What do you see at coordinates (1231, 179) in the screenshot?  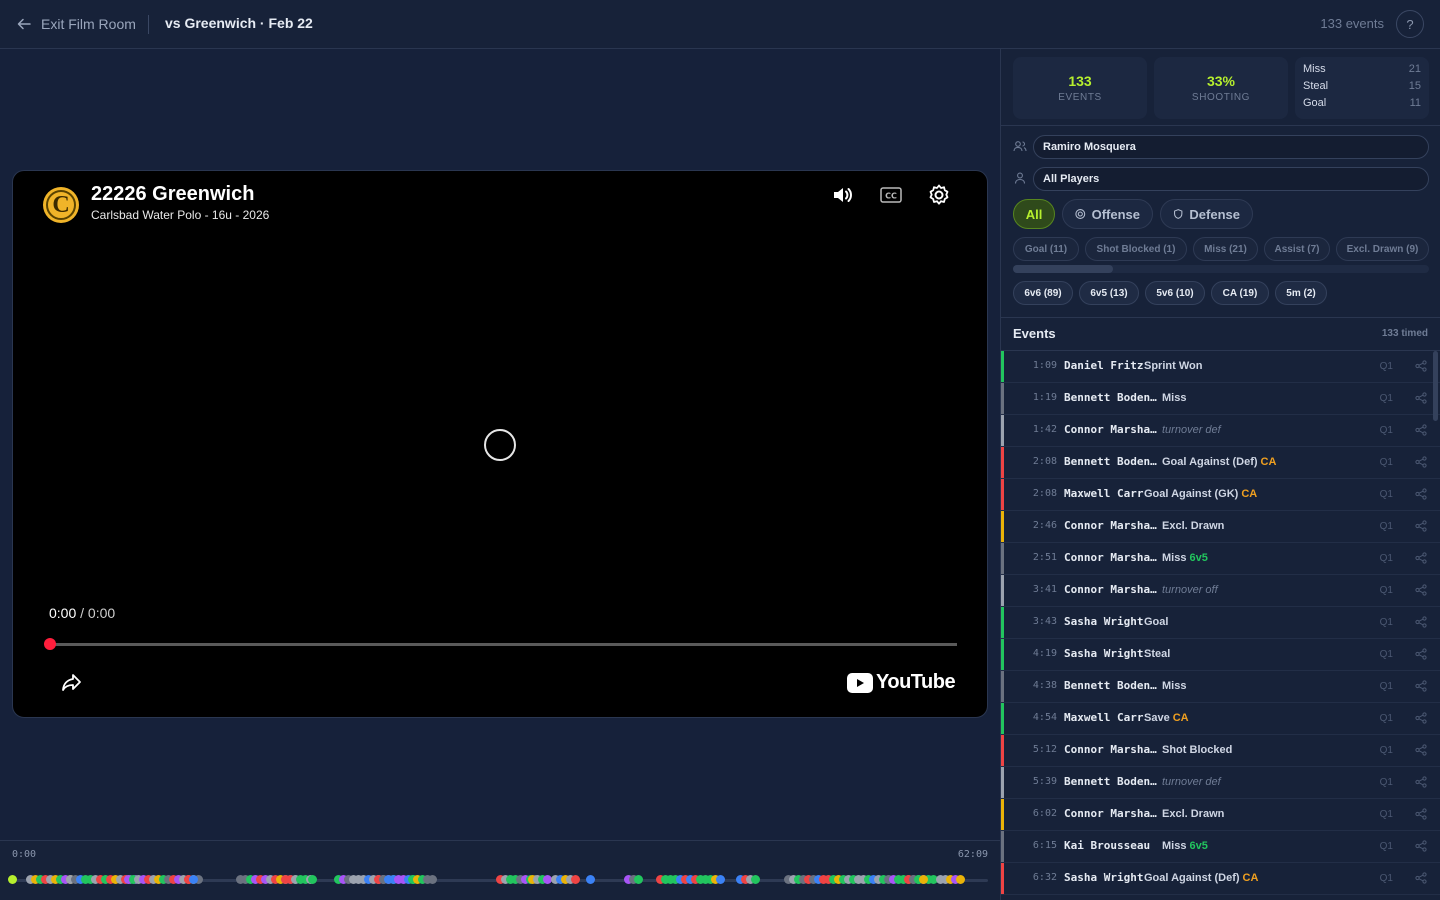 I see `player-select: All Players` at bounding box center [1231, 179].